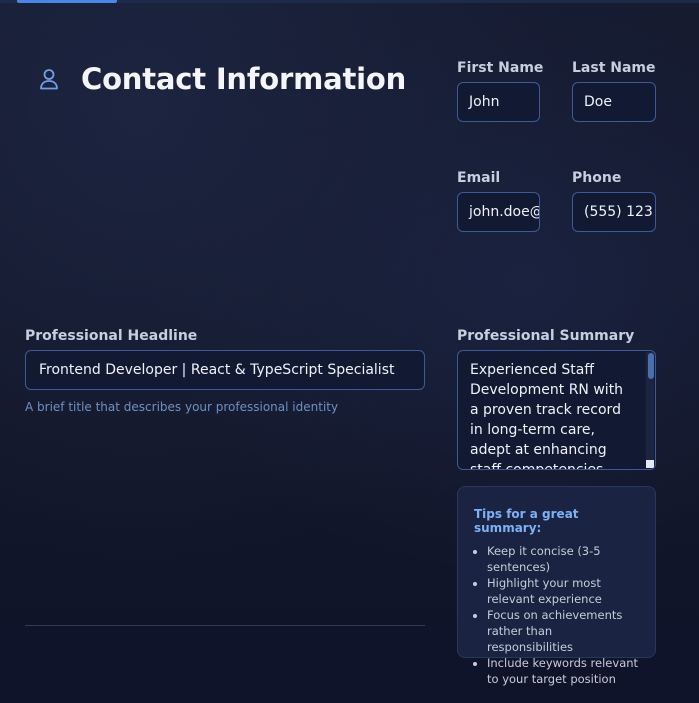 Image resolution: width=699 pixels, height=703 pixels. Describe the element at coordinates (614, 102) in the screenshot. I see `last-name-input: Doe` at that location.